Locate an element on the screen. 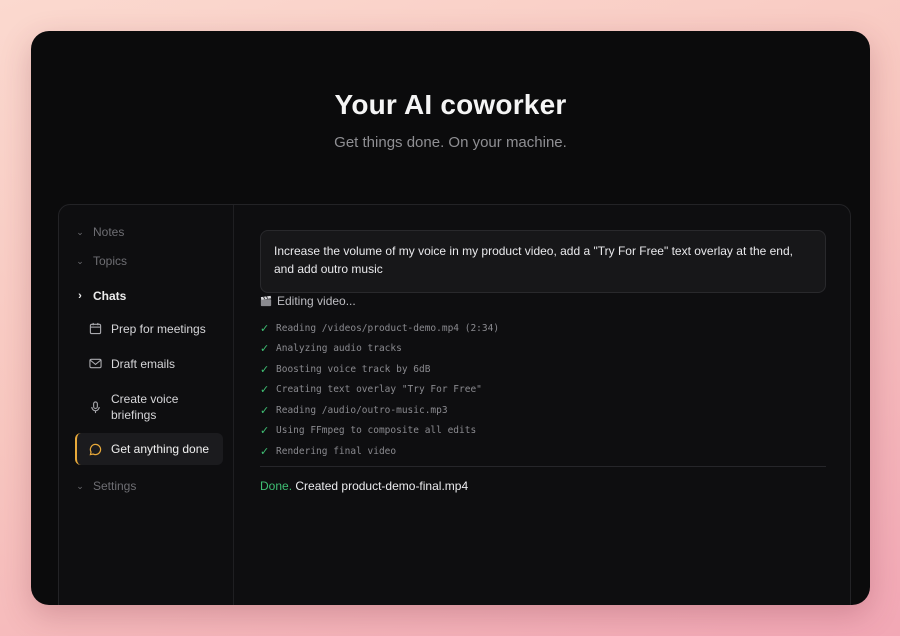  step-item: ✓ Creating text overlay "Try For Free" is located at coordinates (379, 390).